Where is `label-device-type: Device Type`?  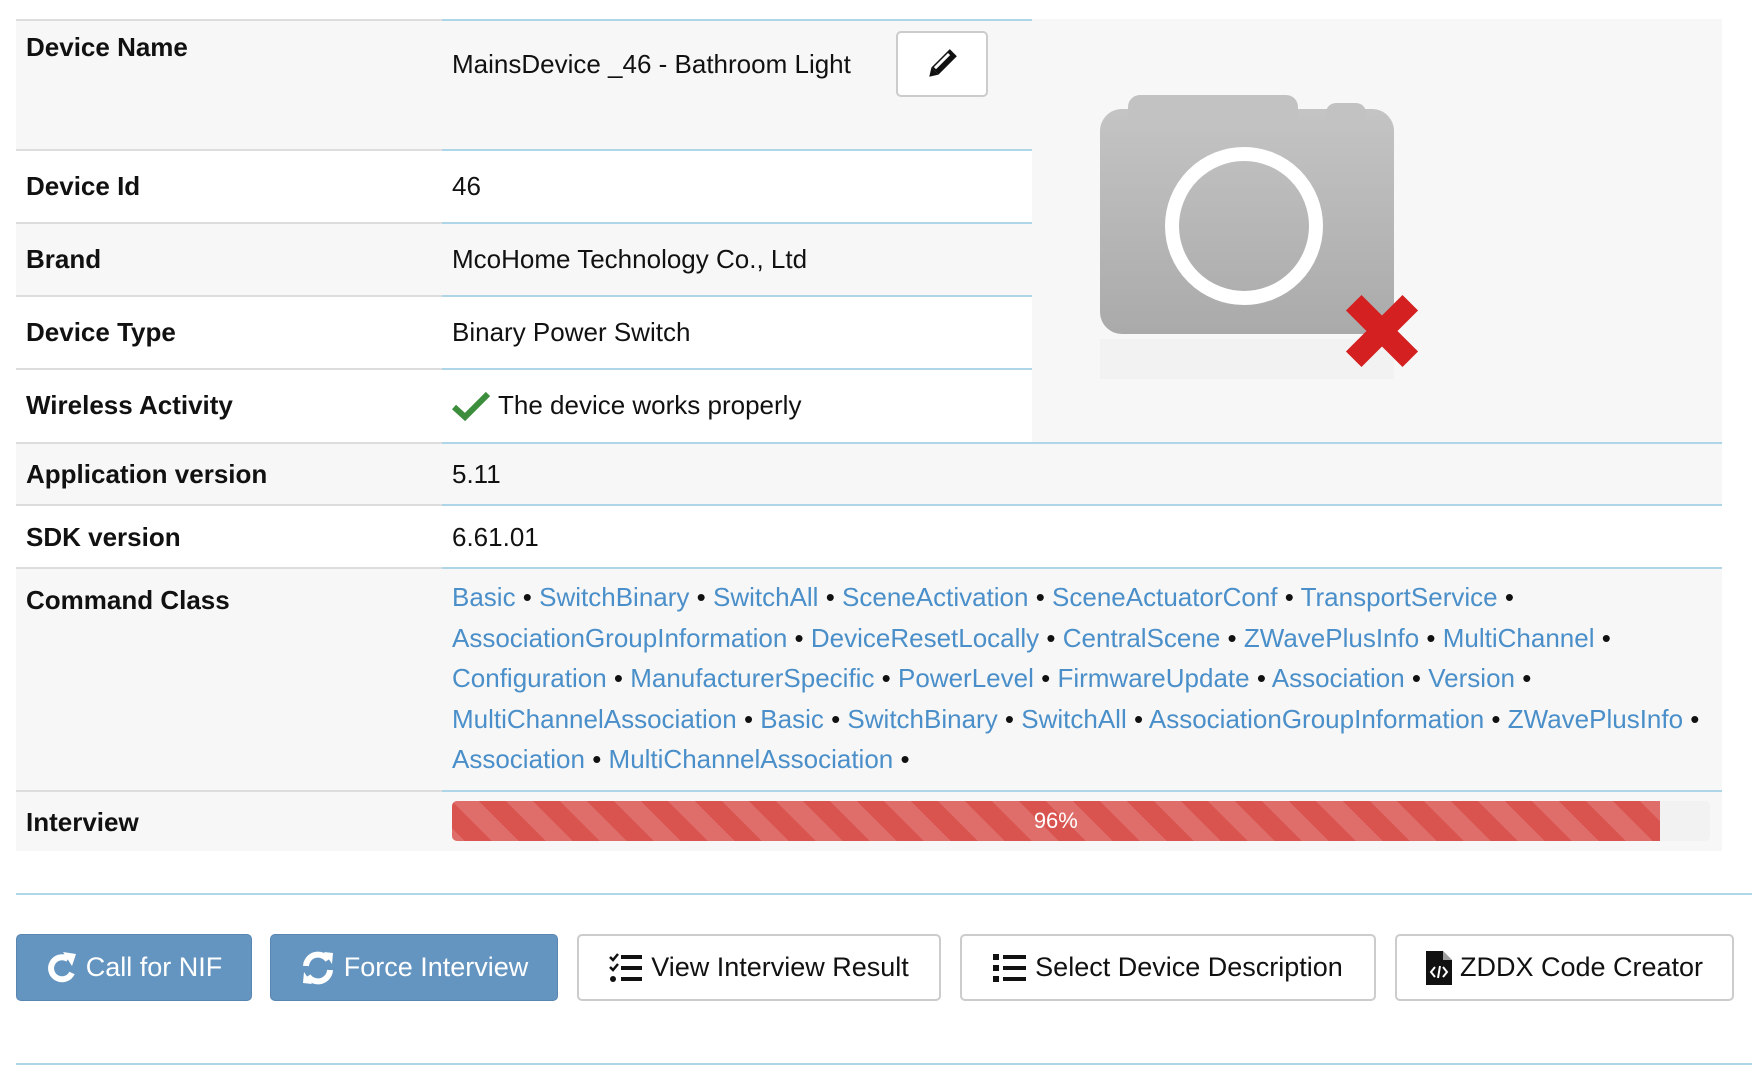 label-device-type: Device Type is located at coordinates (101, 332).